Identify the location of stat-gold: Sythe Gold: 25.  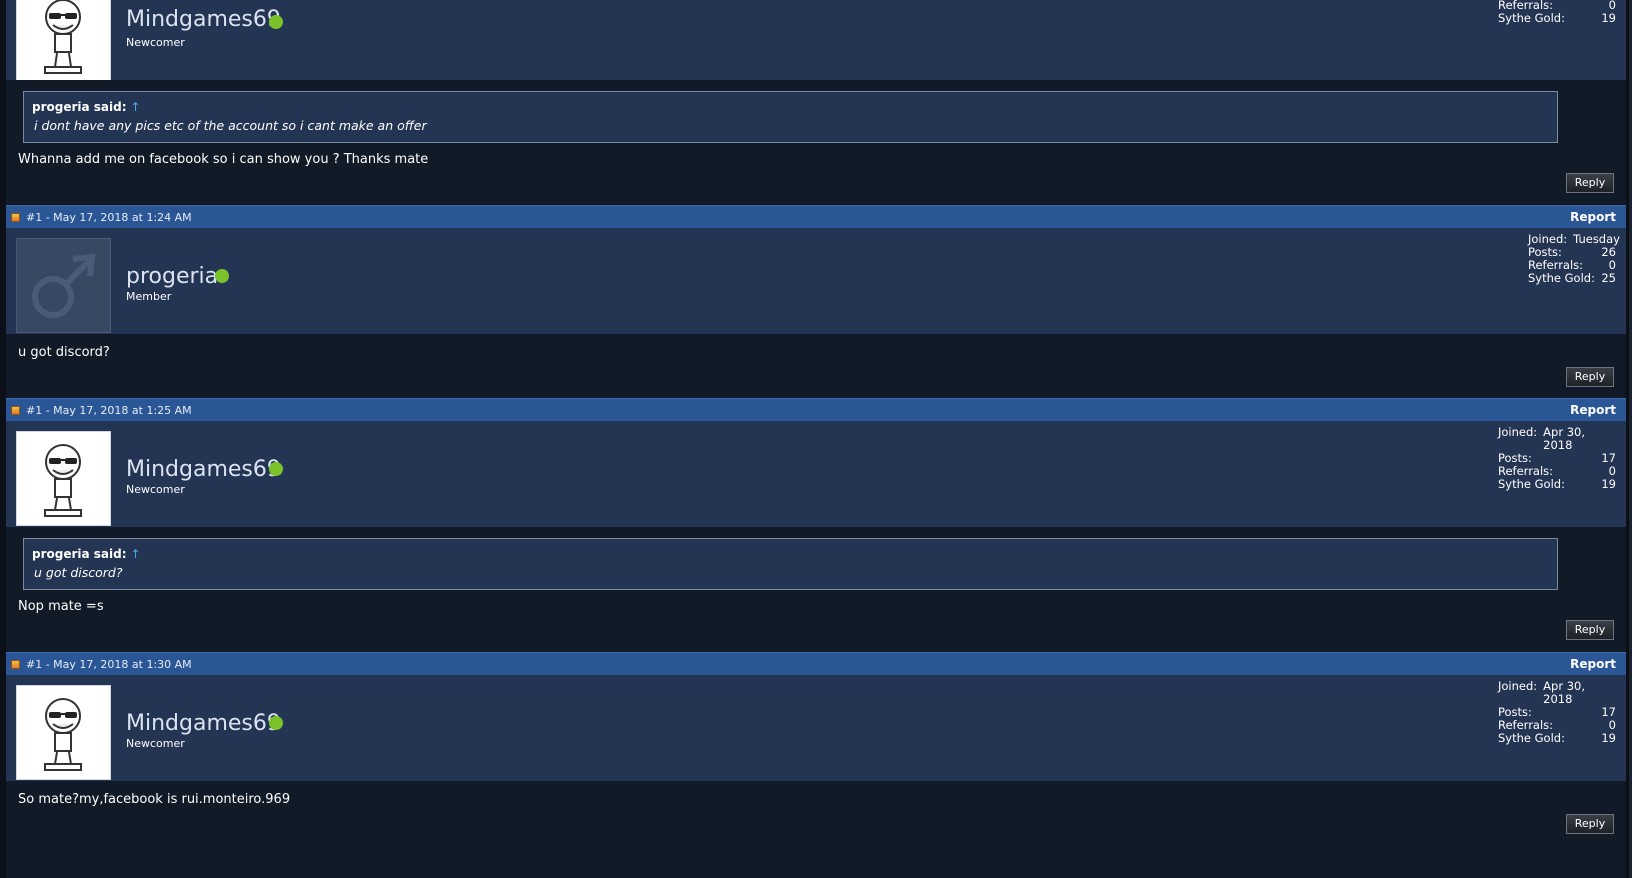
(1572, 278).